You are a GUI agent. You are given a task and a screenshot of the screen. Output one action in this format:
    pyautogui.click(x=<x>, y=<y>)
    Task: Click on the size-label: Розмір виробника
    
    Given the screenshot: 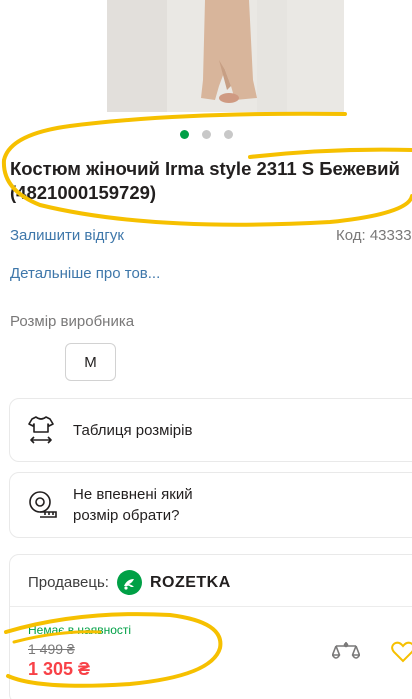 What is the action you would take?
    pyautogui.click(x=72, y=321)
    